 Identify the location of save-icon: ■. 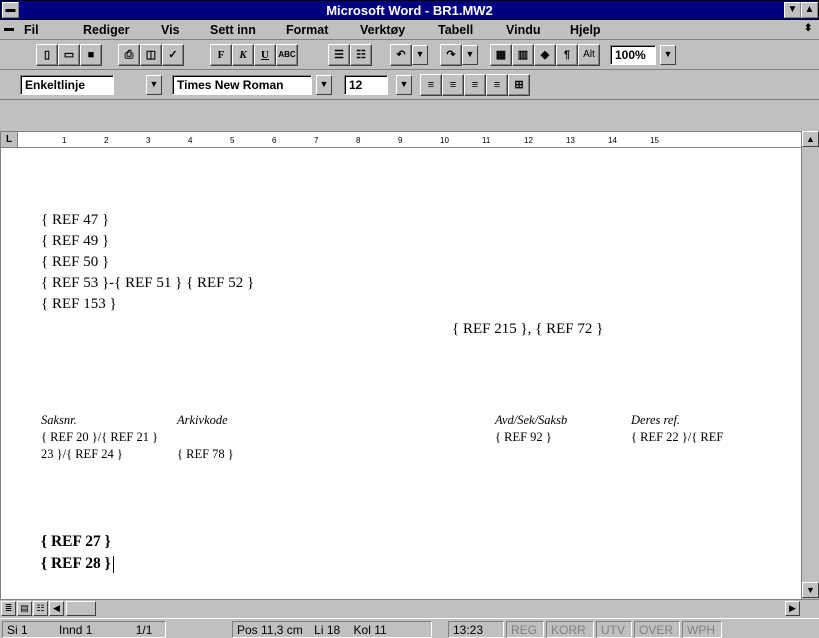
(91, 55).